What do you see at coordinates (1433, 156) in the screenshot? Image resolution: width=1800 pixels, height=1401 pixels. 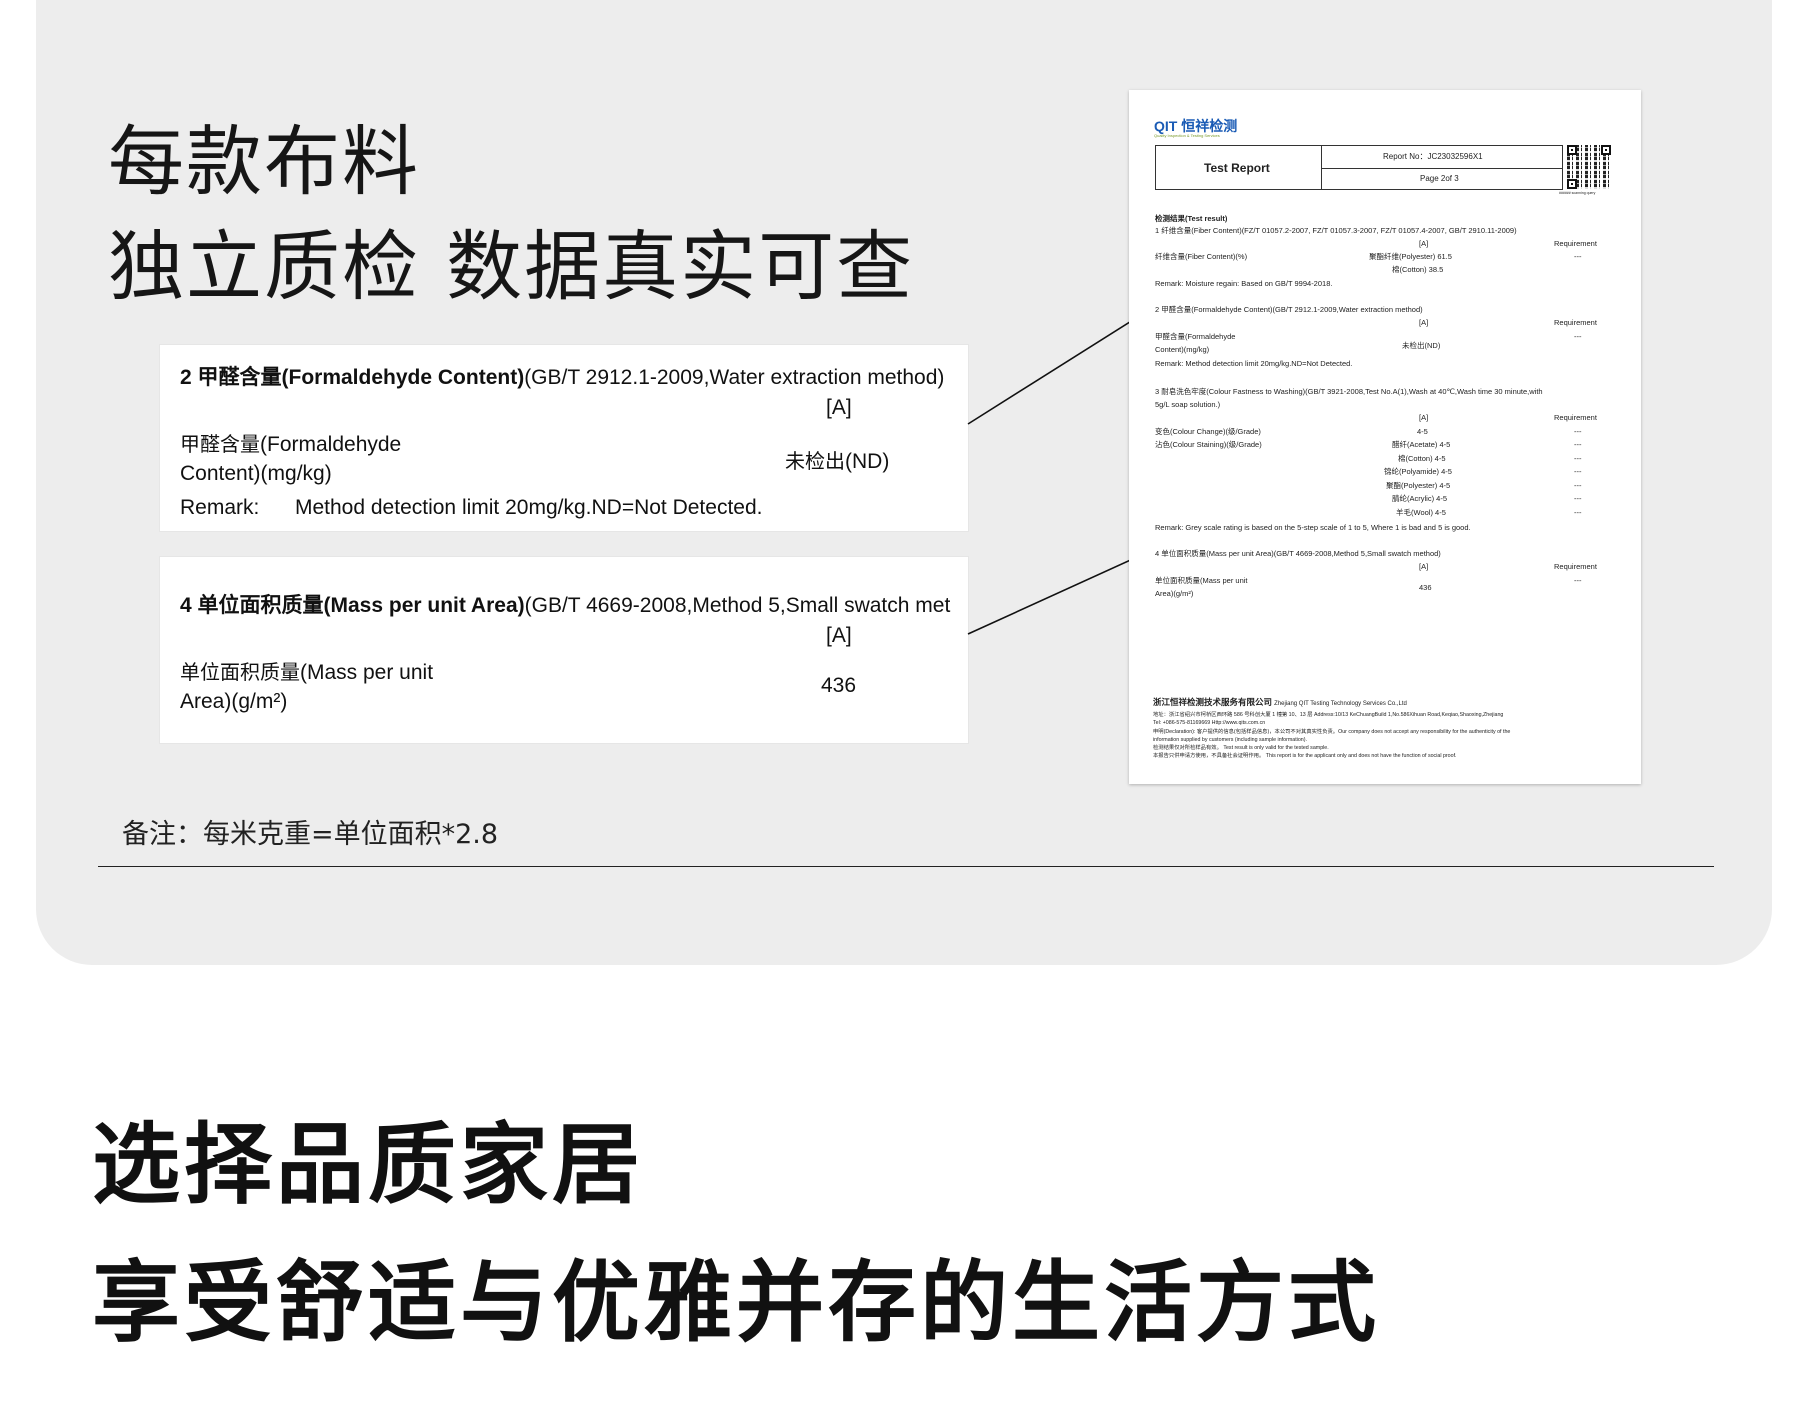 I see `report-number: Report No：JC23032596X1` at bounding box center [1433, 156].